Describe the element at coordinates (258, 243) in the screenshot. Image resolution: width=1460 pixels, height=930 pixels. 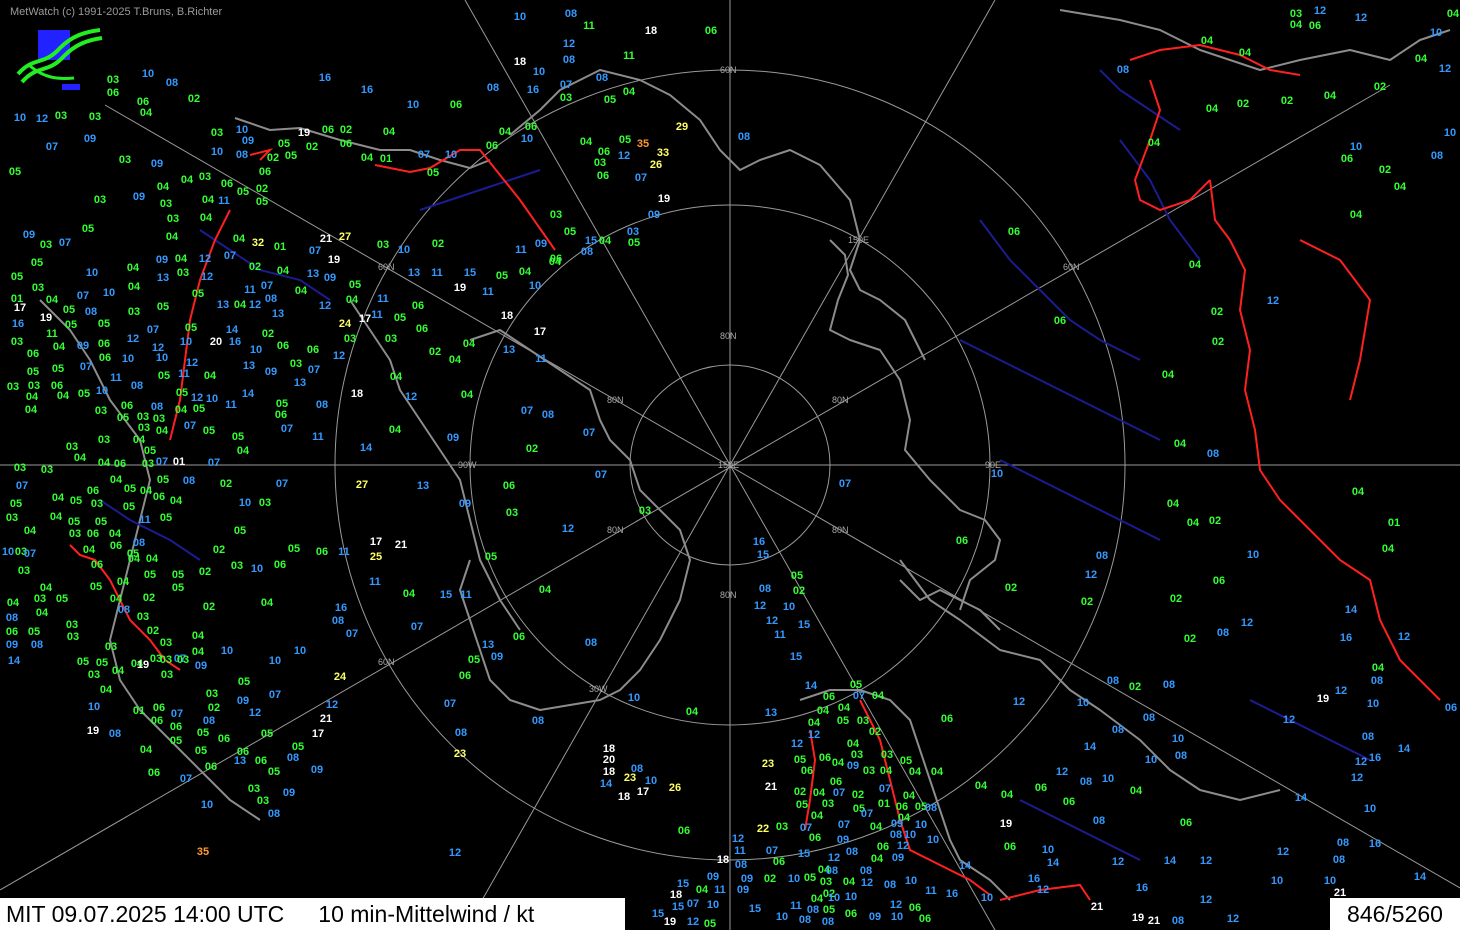
I see `station-wind-value: 32` at that location.